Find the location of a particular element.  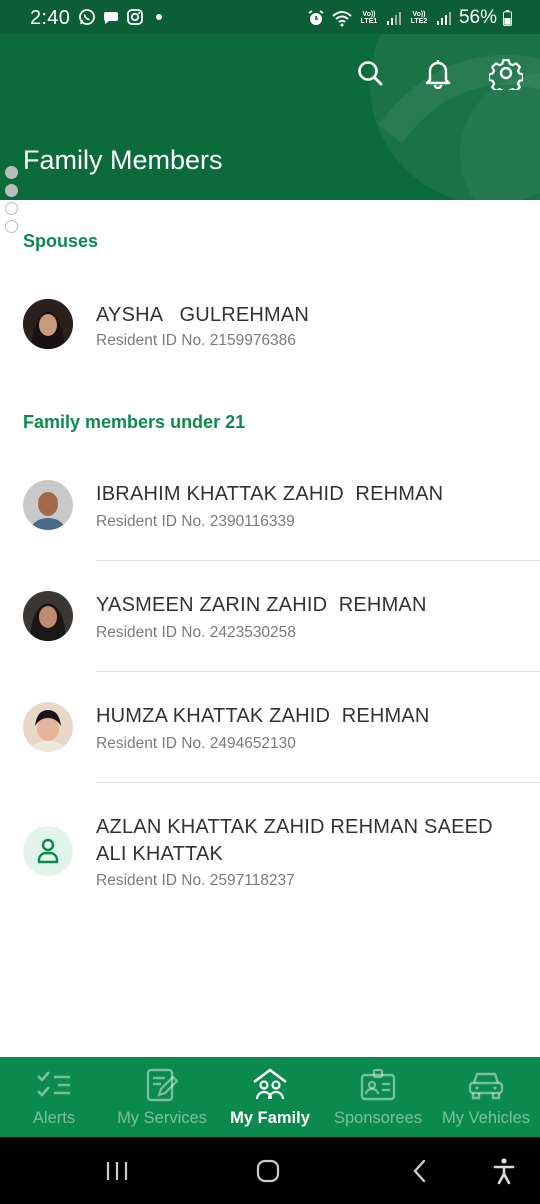

nav-label: Alerts is located at coordinates (54, 1118).